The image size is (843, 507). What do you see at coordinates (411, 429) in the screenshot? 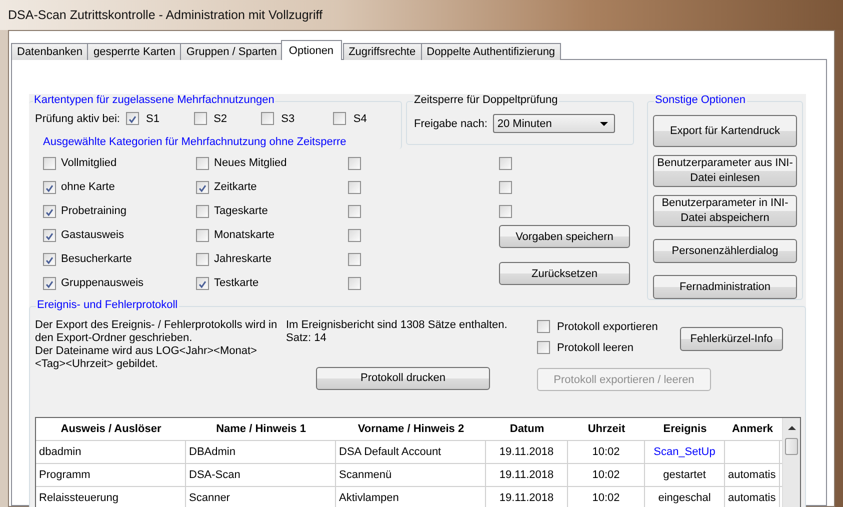
I see `column-header: Vorname / Hinweis 2` at bounding box center [411, 429].